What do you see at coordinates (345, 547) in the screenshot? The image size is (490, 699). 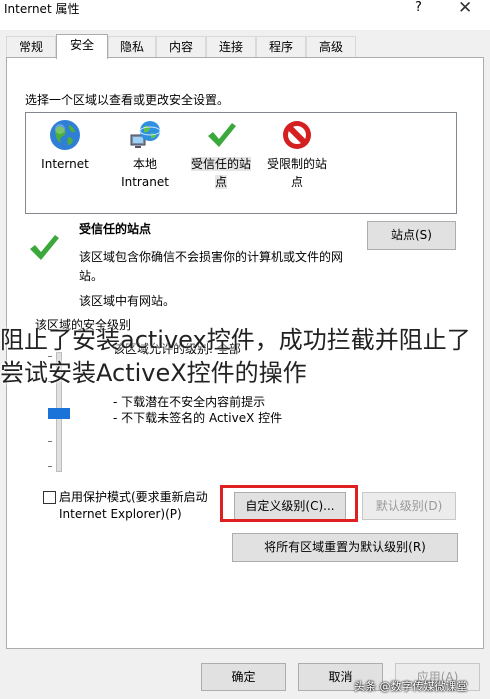 I see `reset-all-zones-button: 将所有区域重置为默认级别(R)` at bounding box center [345, 547].